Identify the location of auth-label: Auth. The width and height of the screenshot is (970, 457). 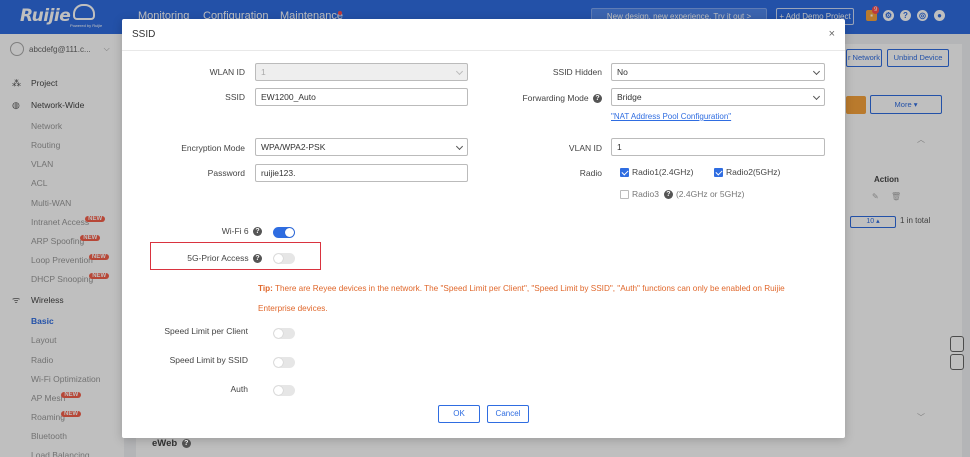
(239, 389).